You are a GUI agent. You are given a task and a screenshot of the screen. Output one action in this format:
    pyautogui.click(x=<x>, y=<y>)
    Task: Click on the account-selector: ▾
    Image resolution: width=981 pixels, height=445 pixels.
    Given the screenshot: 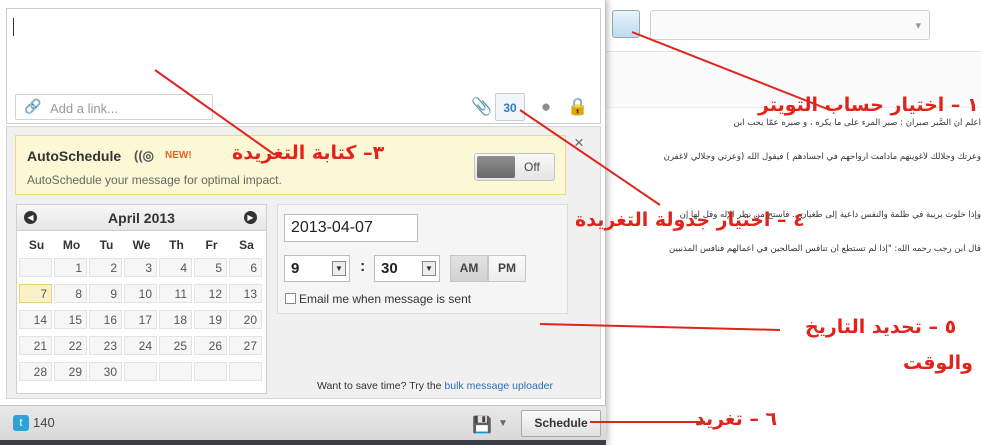 What is the action you would take?
    pyautogui.click(x=790, y=25)
    